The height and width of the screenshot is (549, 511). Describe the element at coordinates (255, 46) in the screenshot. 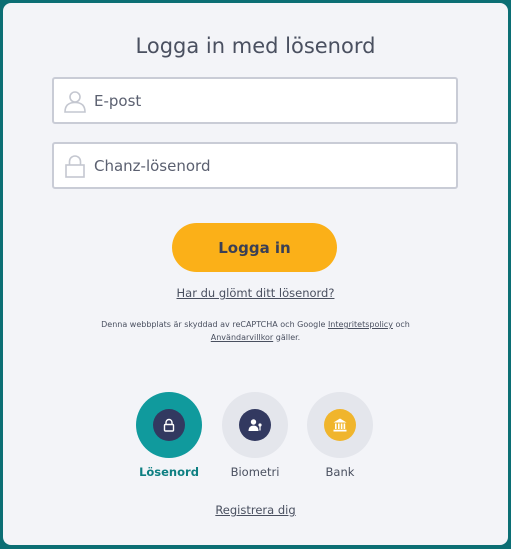

I see `page-title: Logga in med lösenord` at that location.